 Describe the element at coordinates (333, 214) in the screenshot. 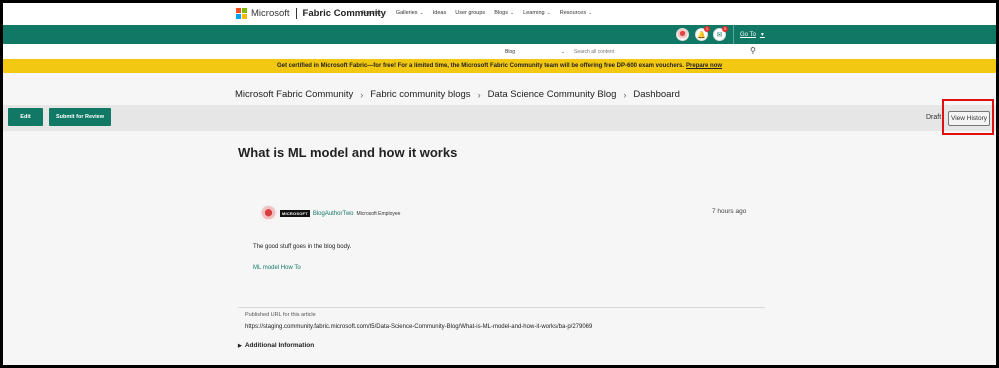

I see `author-link: BlogAuthorTwo` at that location.